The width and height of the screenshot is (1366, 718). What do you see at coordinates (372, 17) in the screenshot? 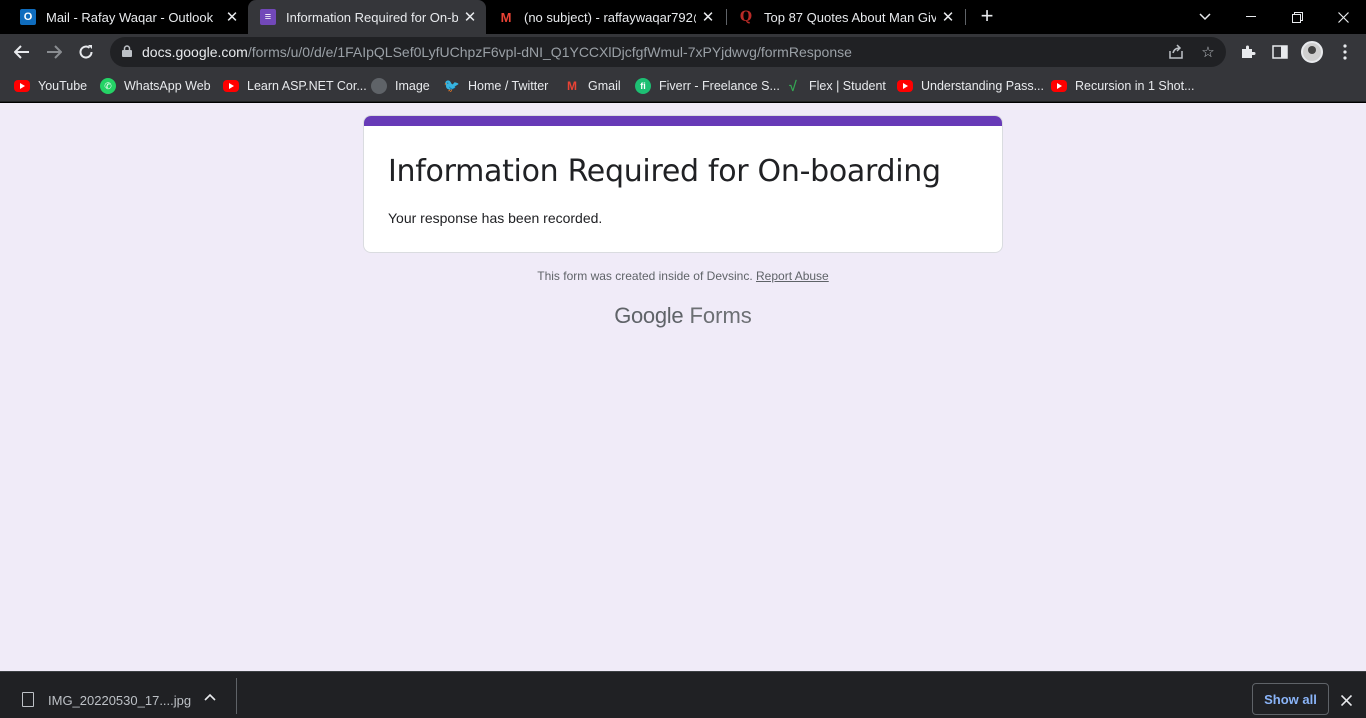
I see `tab-title: Information Required for On-boa` at bounding box center [372, 17].